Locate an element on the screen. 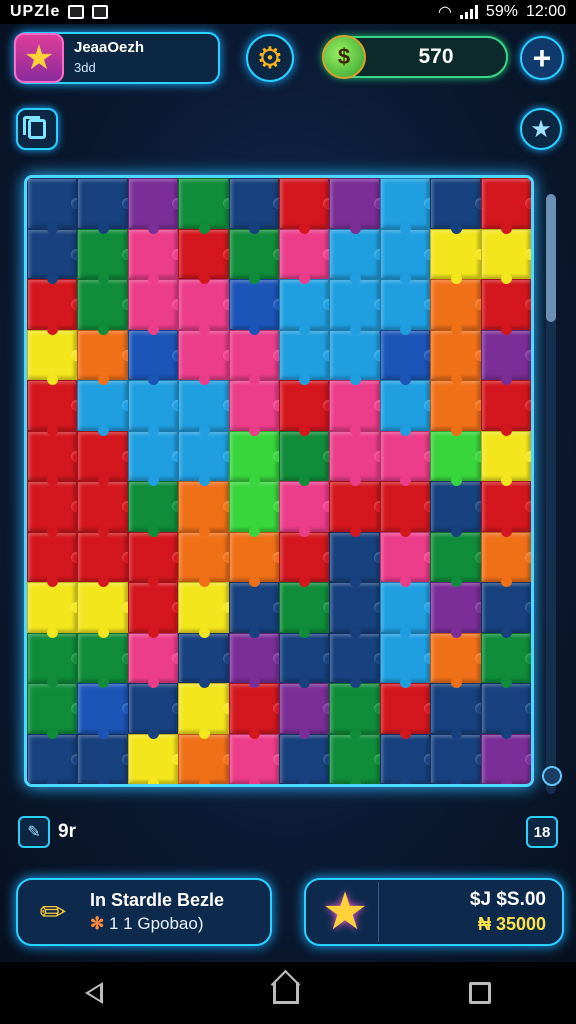  board-scrollbar is located at coordinates (551, 494).